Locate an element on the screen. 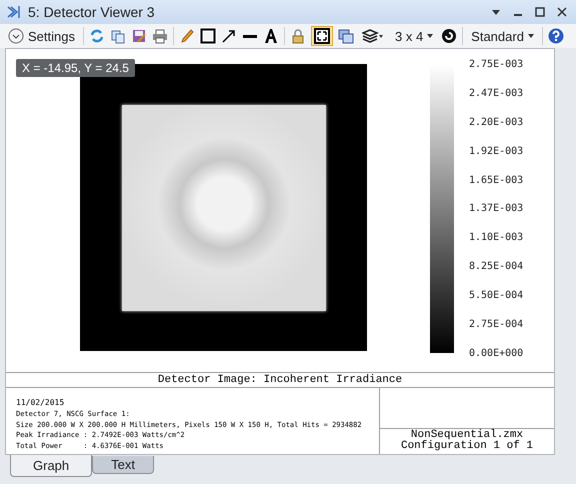 The image size is (576, 484). scale-label: 2.20E-003 is located at coordinates (496, 122).